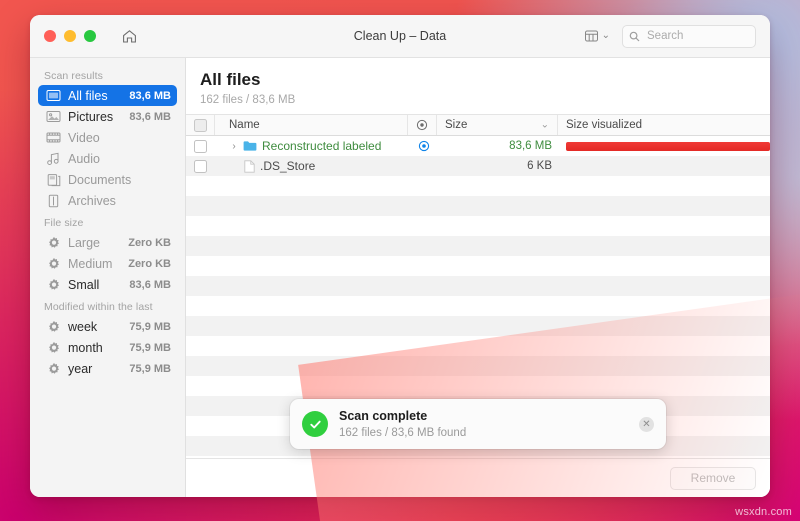  What do you see at coordinates (422, 125) in the screenshot?
I see `column-header-reveal-target-icon` at bounding box center [422, 125].